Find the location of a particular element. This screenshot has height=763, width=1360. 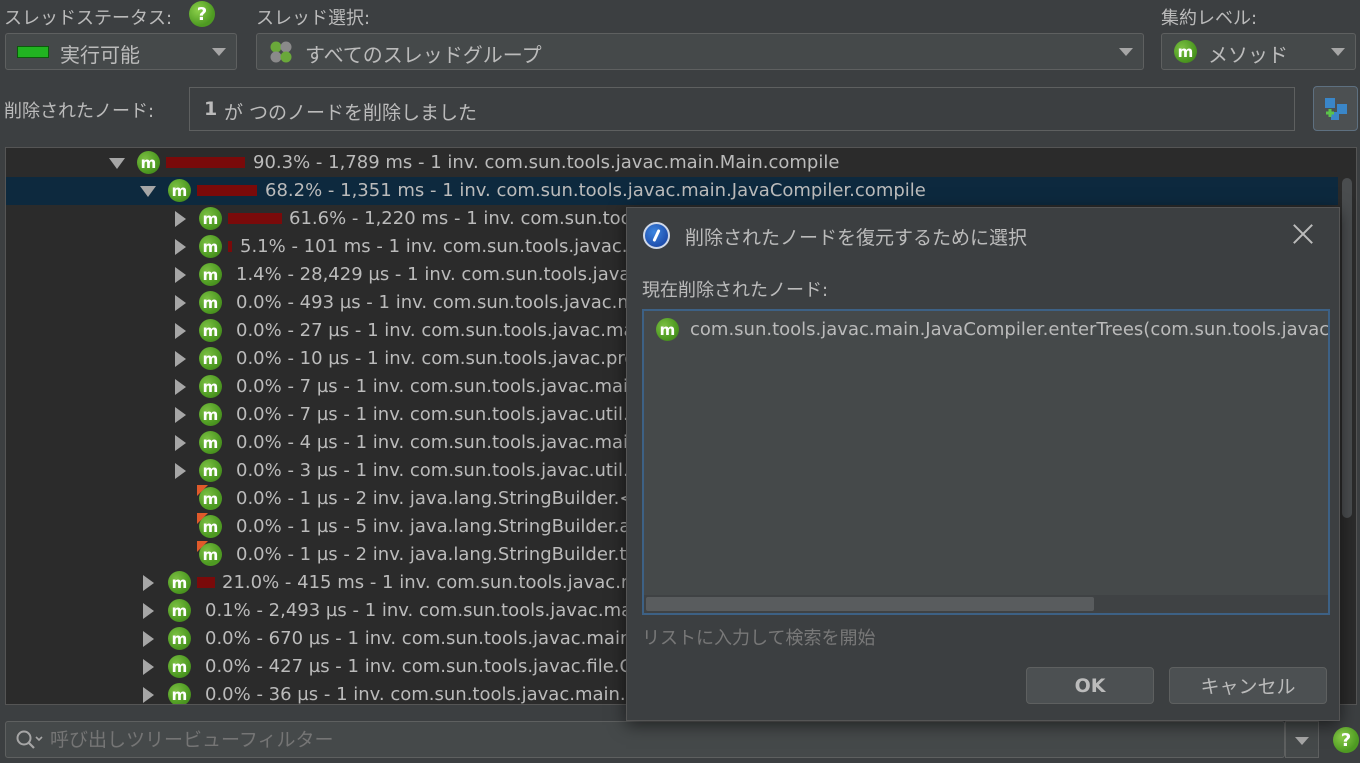

list-horizontal-scrollbar is located at coordinates (986, 604).